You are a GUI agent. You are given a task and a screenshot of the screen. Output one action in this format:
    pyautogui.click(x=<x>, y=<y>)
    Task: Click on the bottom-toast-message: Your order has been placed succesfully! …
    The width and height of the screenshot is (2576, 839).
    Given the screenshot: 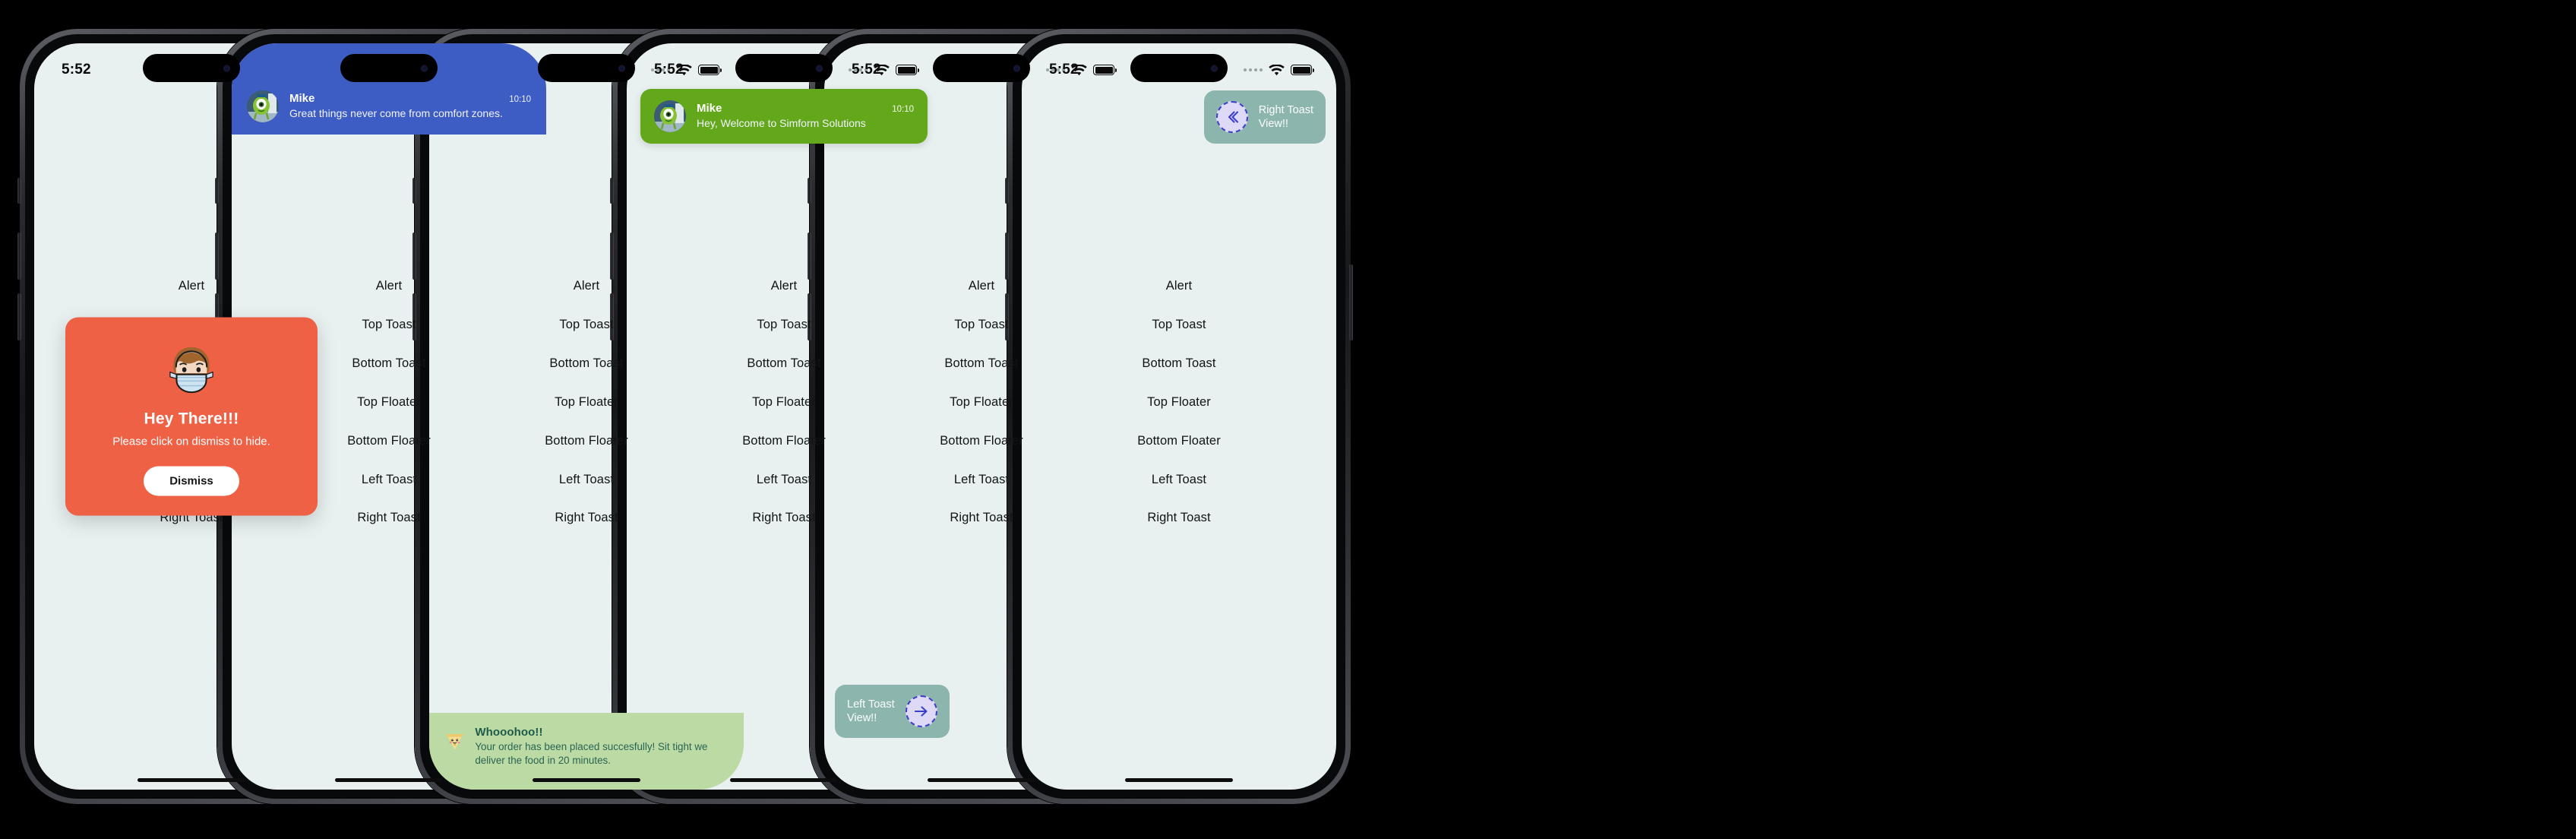 What is the action you would take?
    pyautogui.click(x=591, y=753)
    